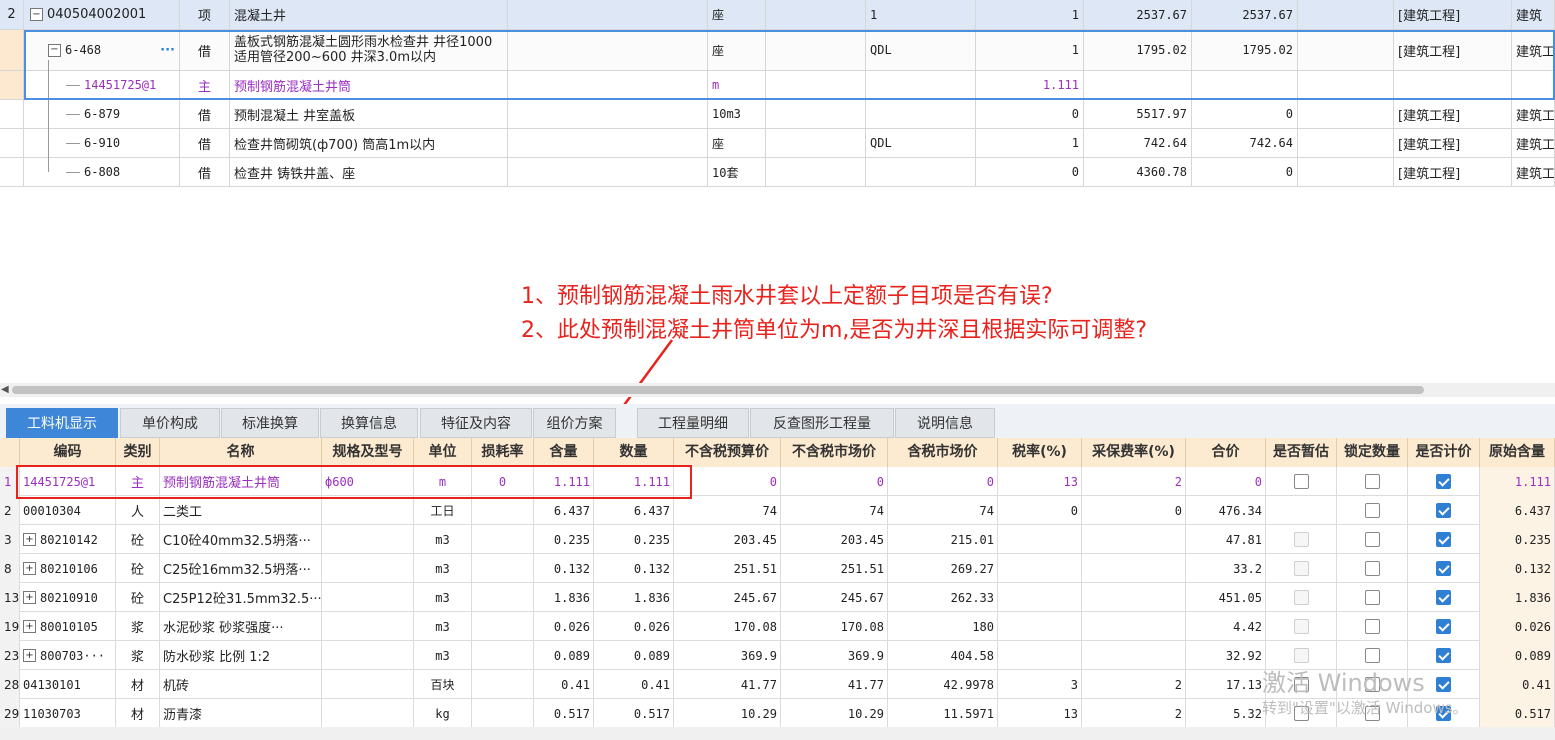 The height and width of the screenshot is (740, 1555). What do you see at coordinates (718, 390) in the screenshot?
I see `scrollbar-thumb` at bounding box center [718, 390].